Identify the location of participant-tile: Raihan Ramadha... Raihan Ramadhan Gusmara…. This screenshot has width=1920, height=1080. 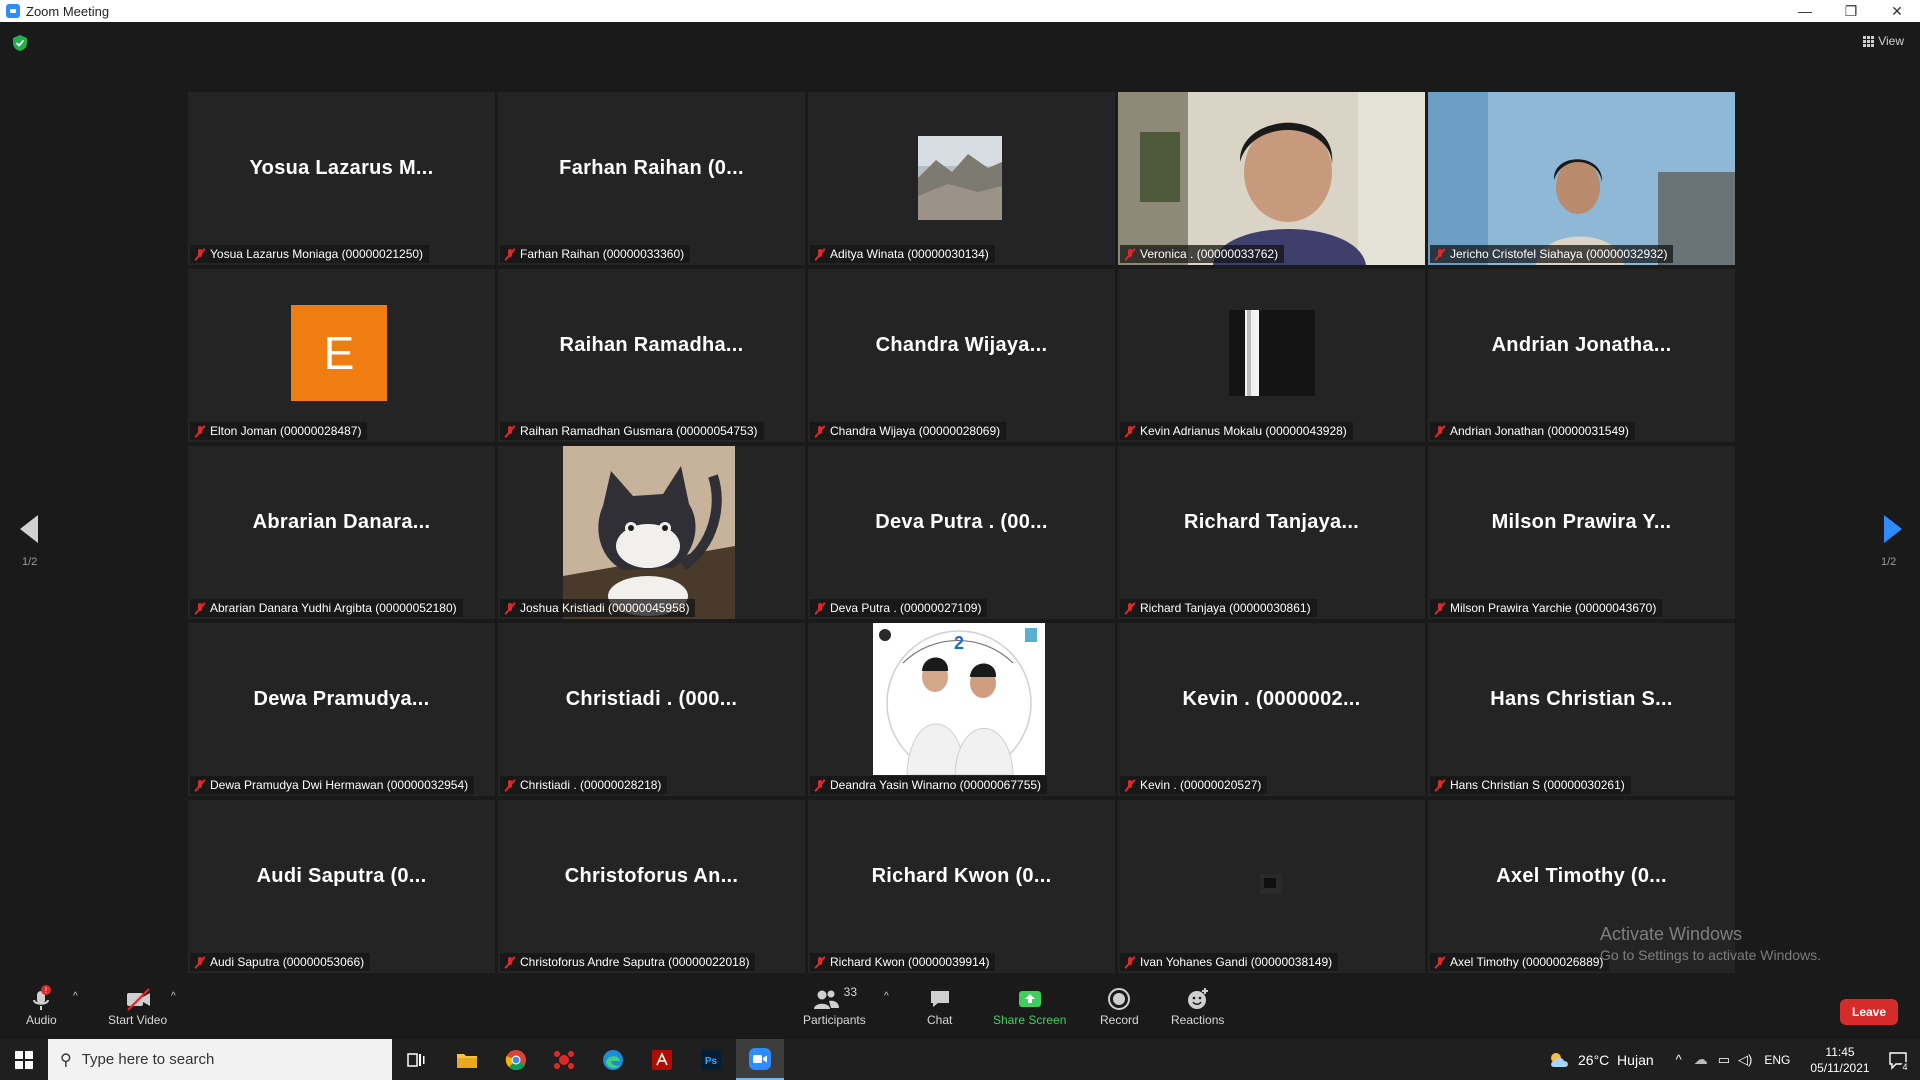
(651, 355).